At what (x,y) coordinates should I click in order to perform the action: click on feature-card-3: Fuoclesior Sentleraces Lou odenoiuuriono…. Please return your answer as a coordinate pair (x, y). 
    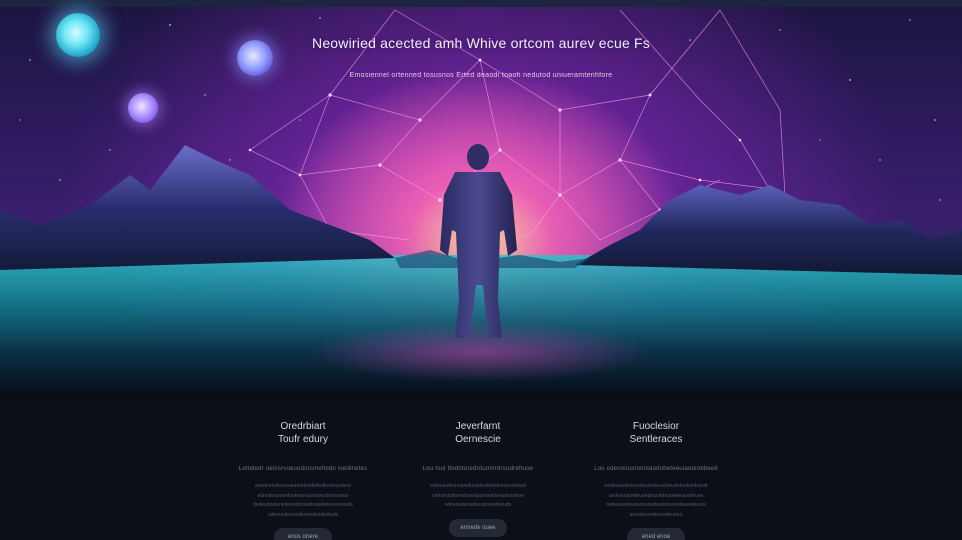
    Looking at the image, I should click on (656, 467).